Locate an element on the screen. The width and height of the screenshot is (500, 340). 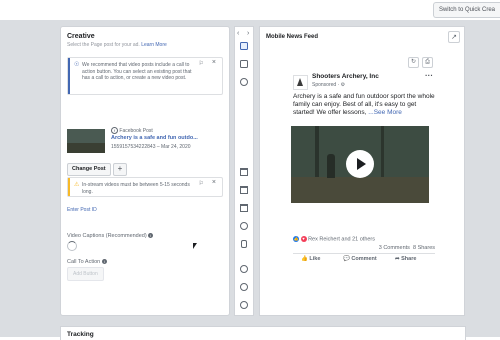
video-scene-tree is located at coordinates (382, 153).